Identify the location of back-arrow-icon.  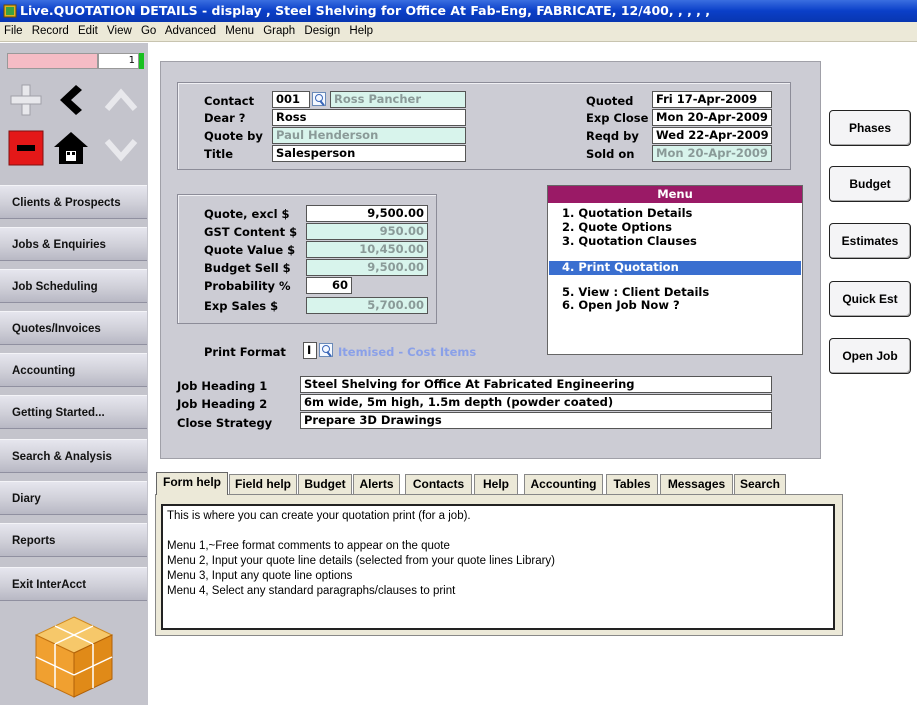
(69, 100).